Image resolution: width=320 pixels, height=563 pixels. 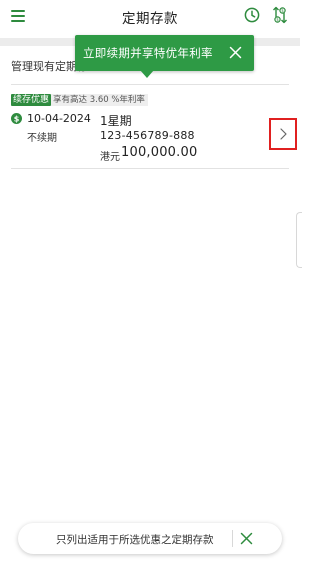 I want to click on rate-tag: 享有高达 3.60 %年利率, so click(x=99, y=100).